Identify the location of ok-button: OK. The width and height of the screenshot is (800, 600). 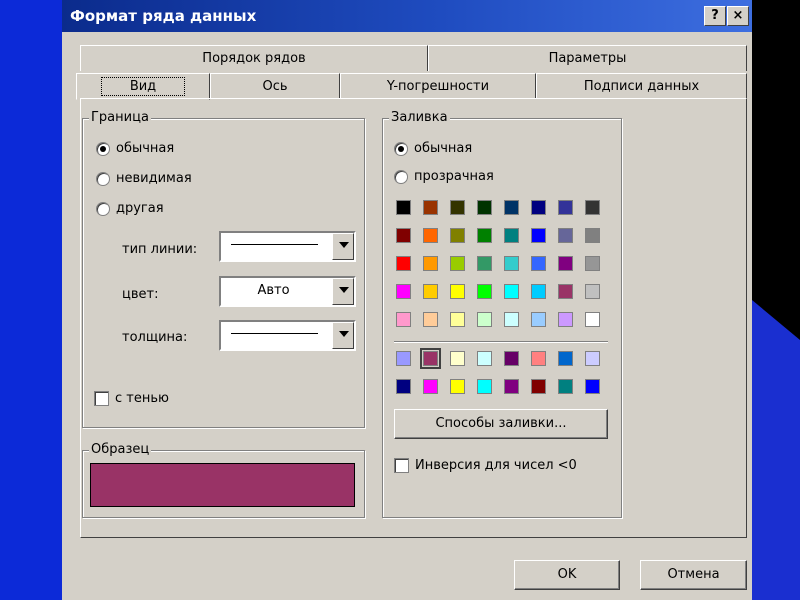
(567, 575).